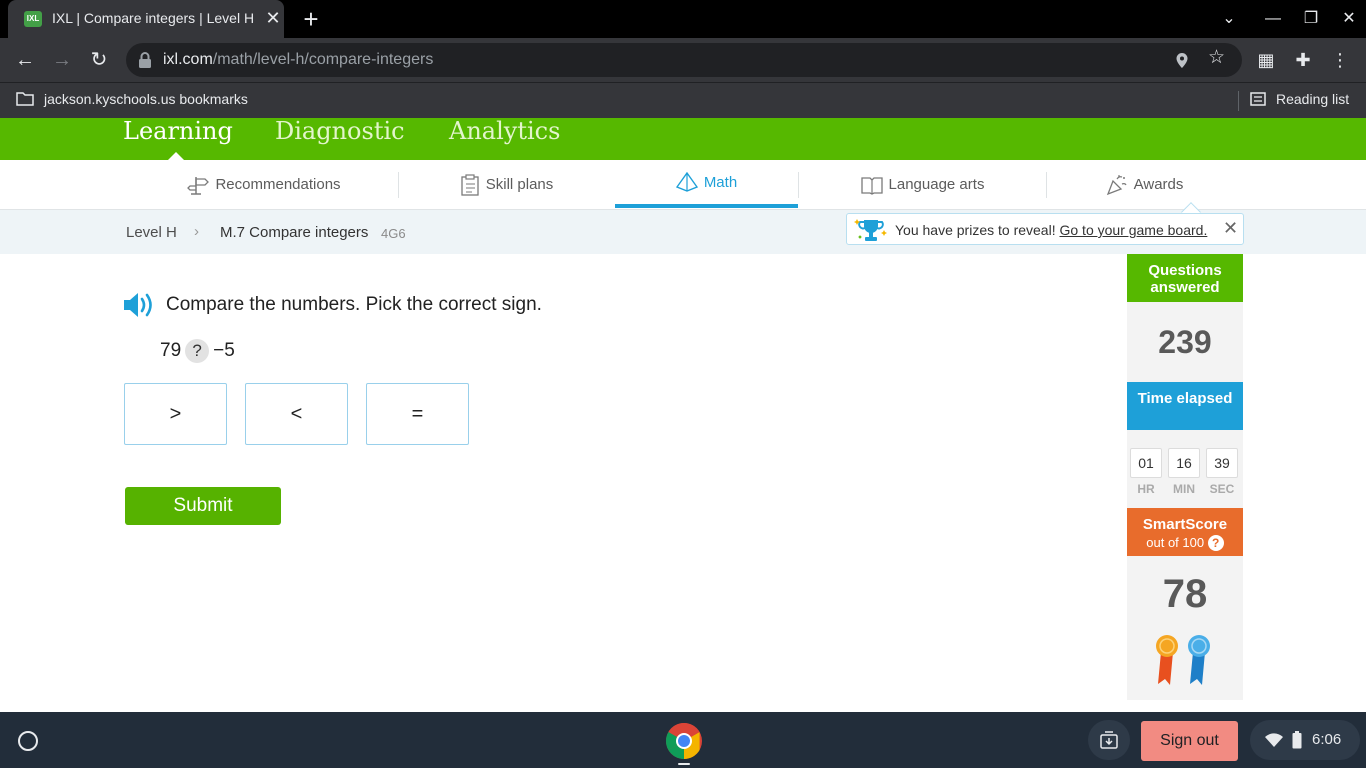  Describe the element at coordinates (470, 184) in the screenshot. I see `clipboard-icon` at that location.